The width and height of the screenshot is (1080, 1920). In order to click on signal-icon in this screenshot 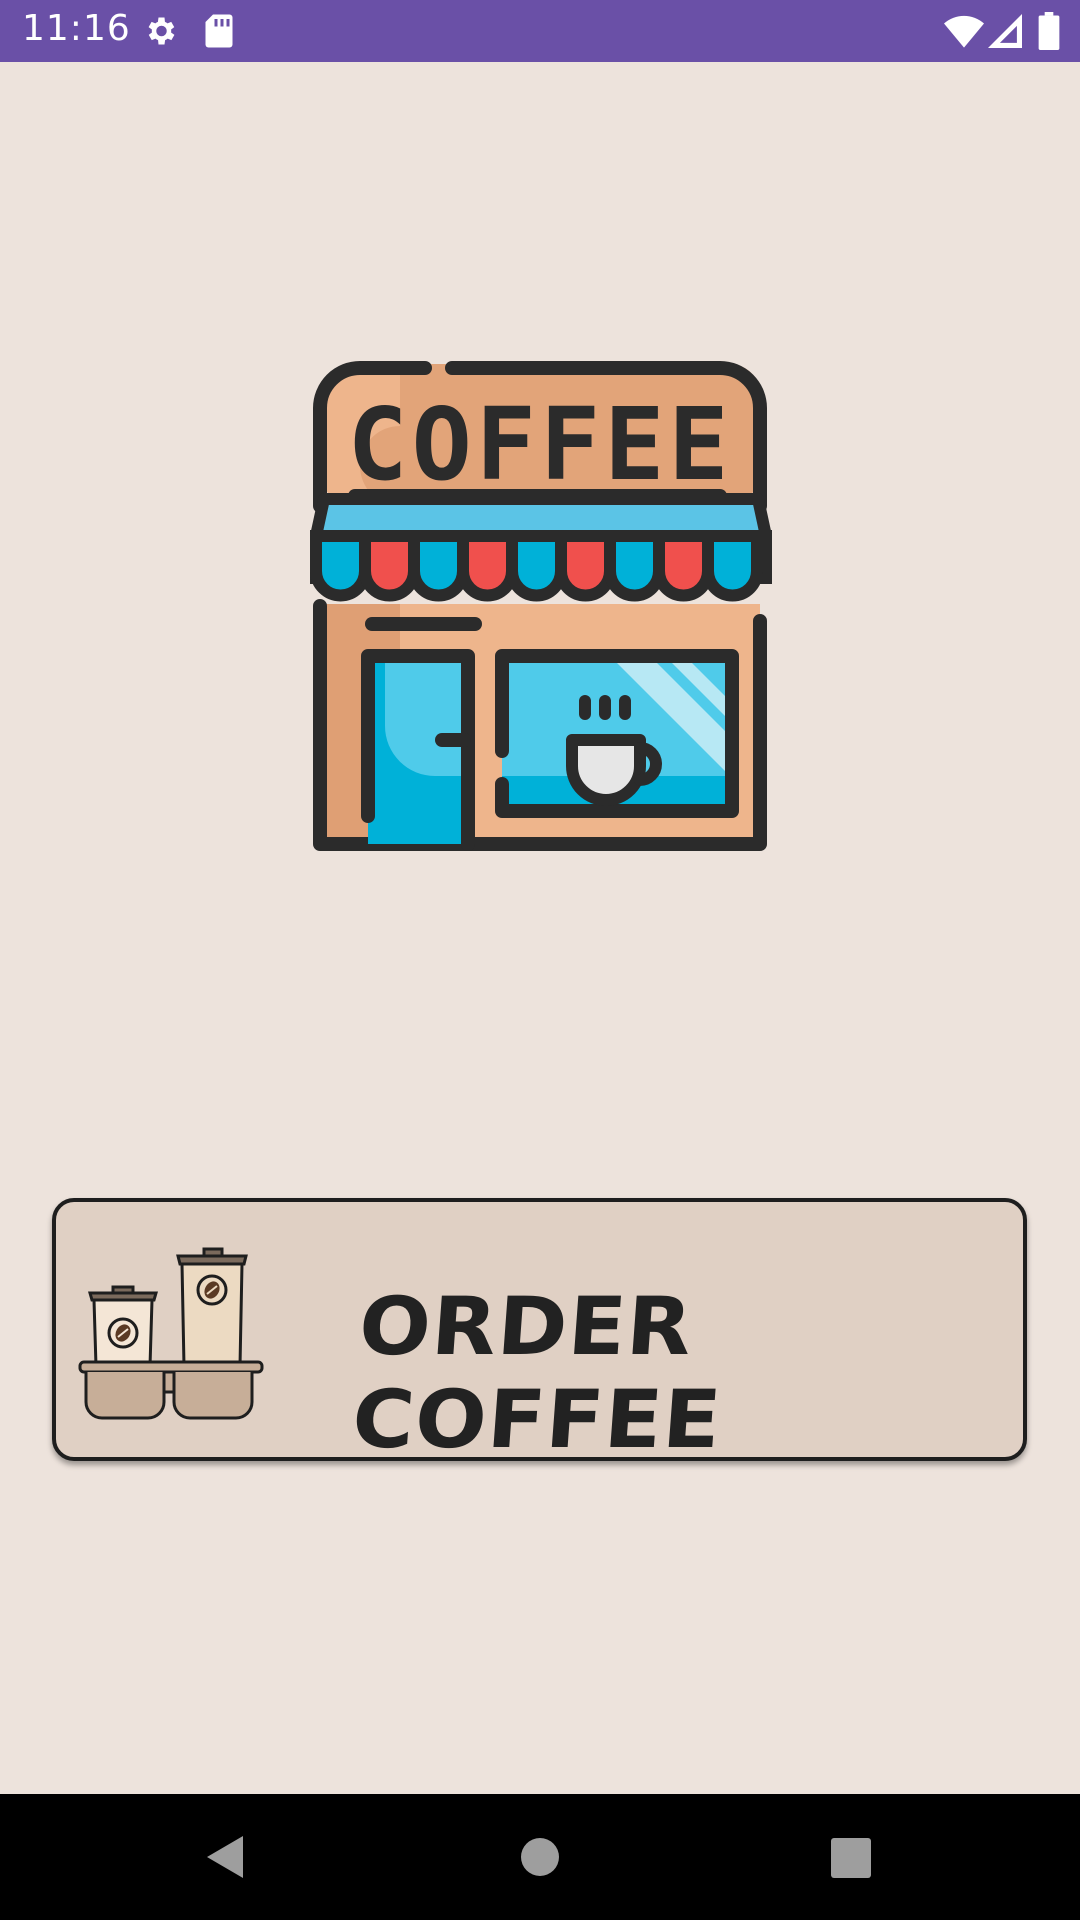, I will do `click(1005, 31)`.